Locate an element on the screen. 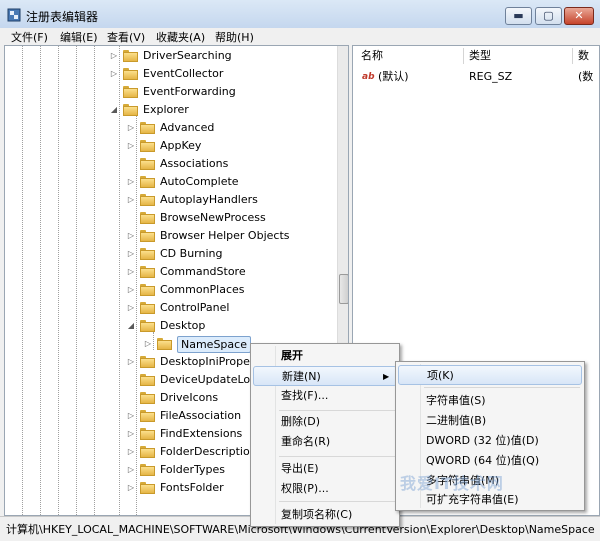 The height and width of the screenshot is (541, 600). tree-node-label: BrowseNewProcess is located at coordinates (213, 218).